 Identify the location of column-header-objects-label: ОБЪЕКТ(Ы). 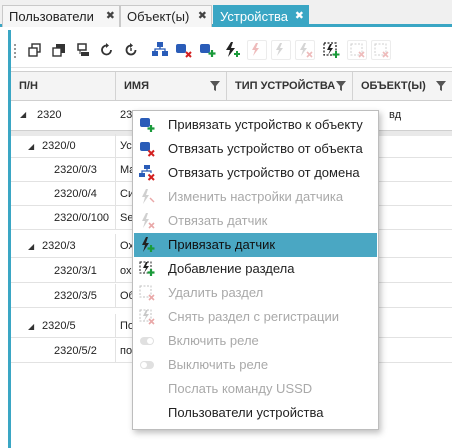
(393, 86).